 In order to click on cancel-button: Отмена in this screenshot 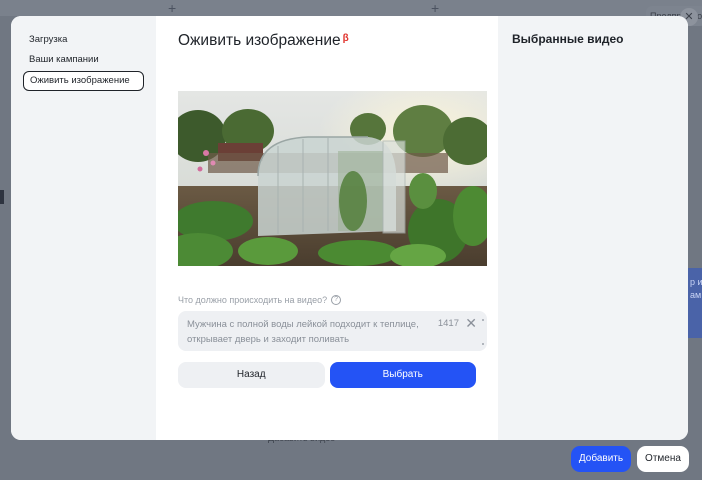, I will do `click(663, 459)`.